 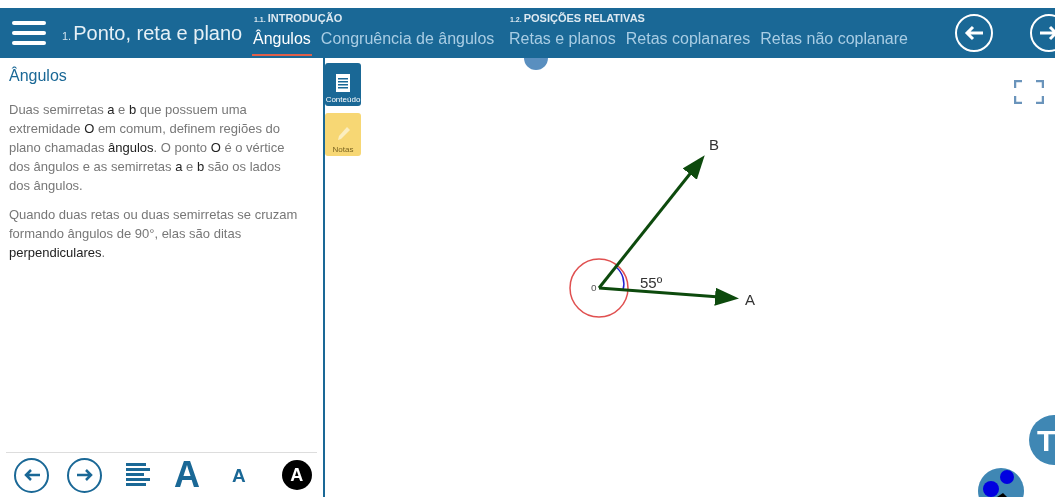 What do you see at coordinates (688, 40) in the screenshot?
I see `topic-tab: Retas coplanares` at bounding box center [688, 40].